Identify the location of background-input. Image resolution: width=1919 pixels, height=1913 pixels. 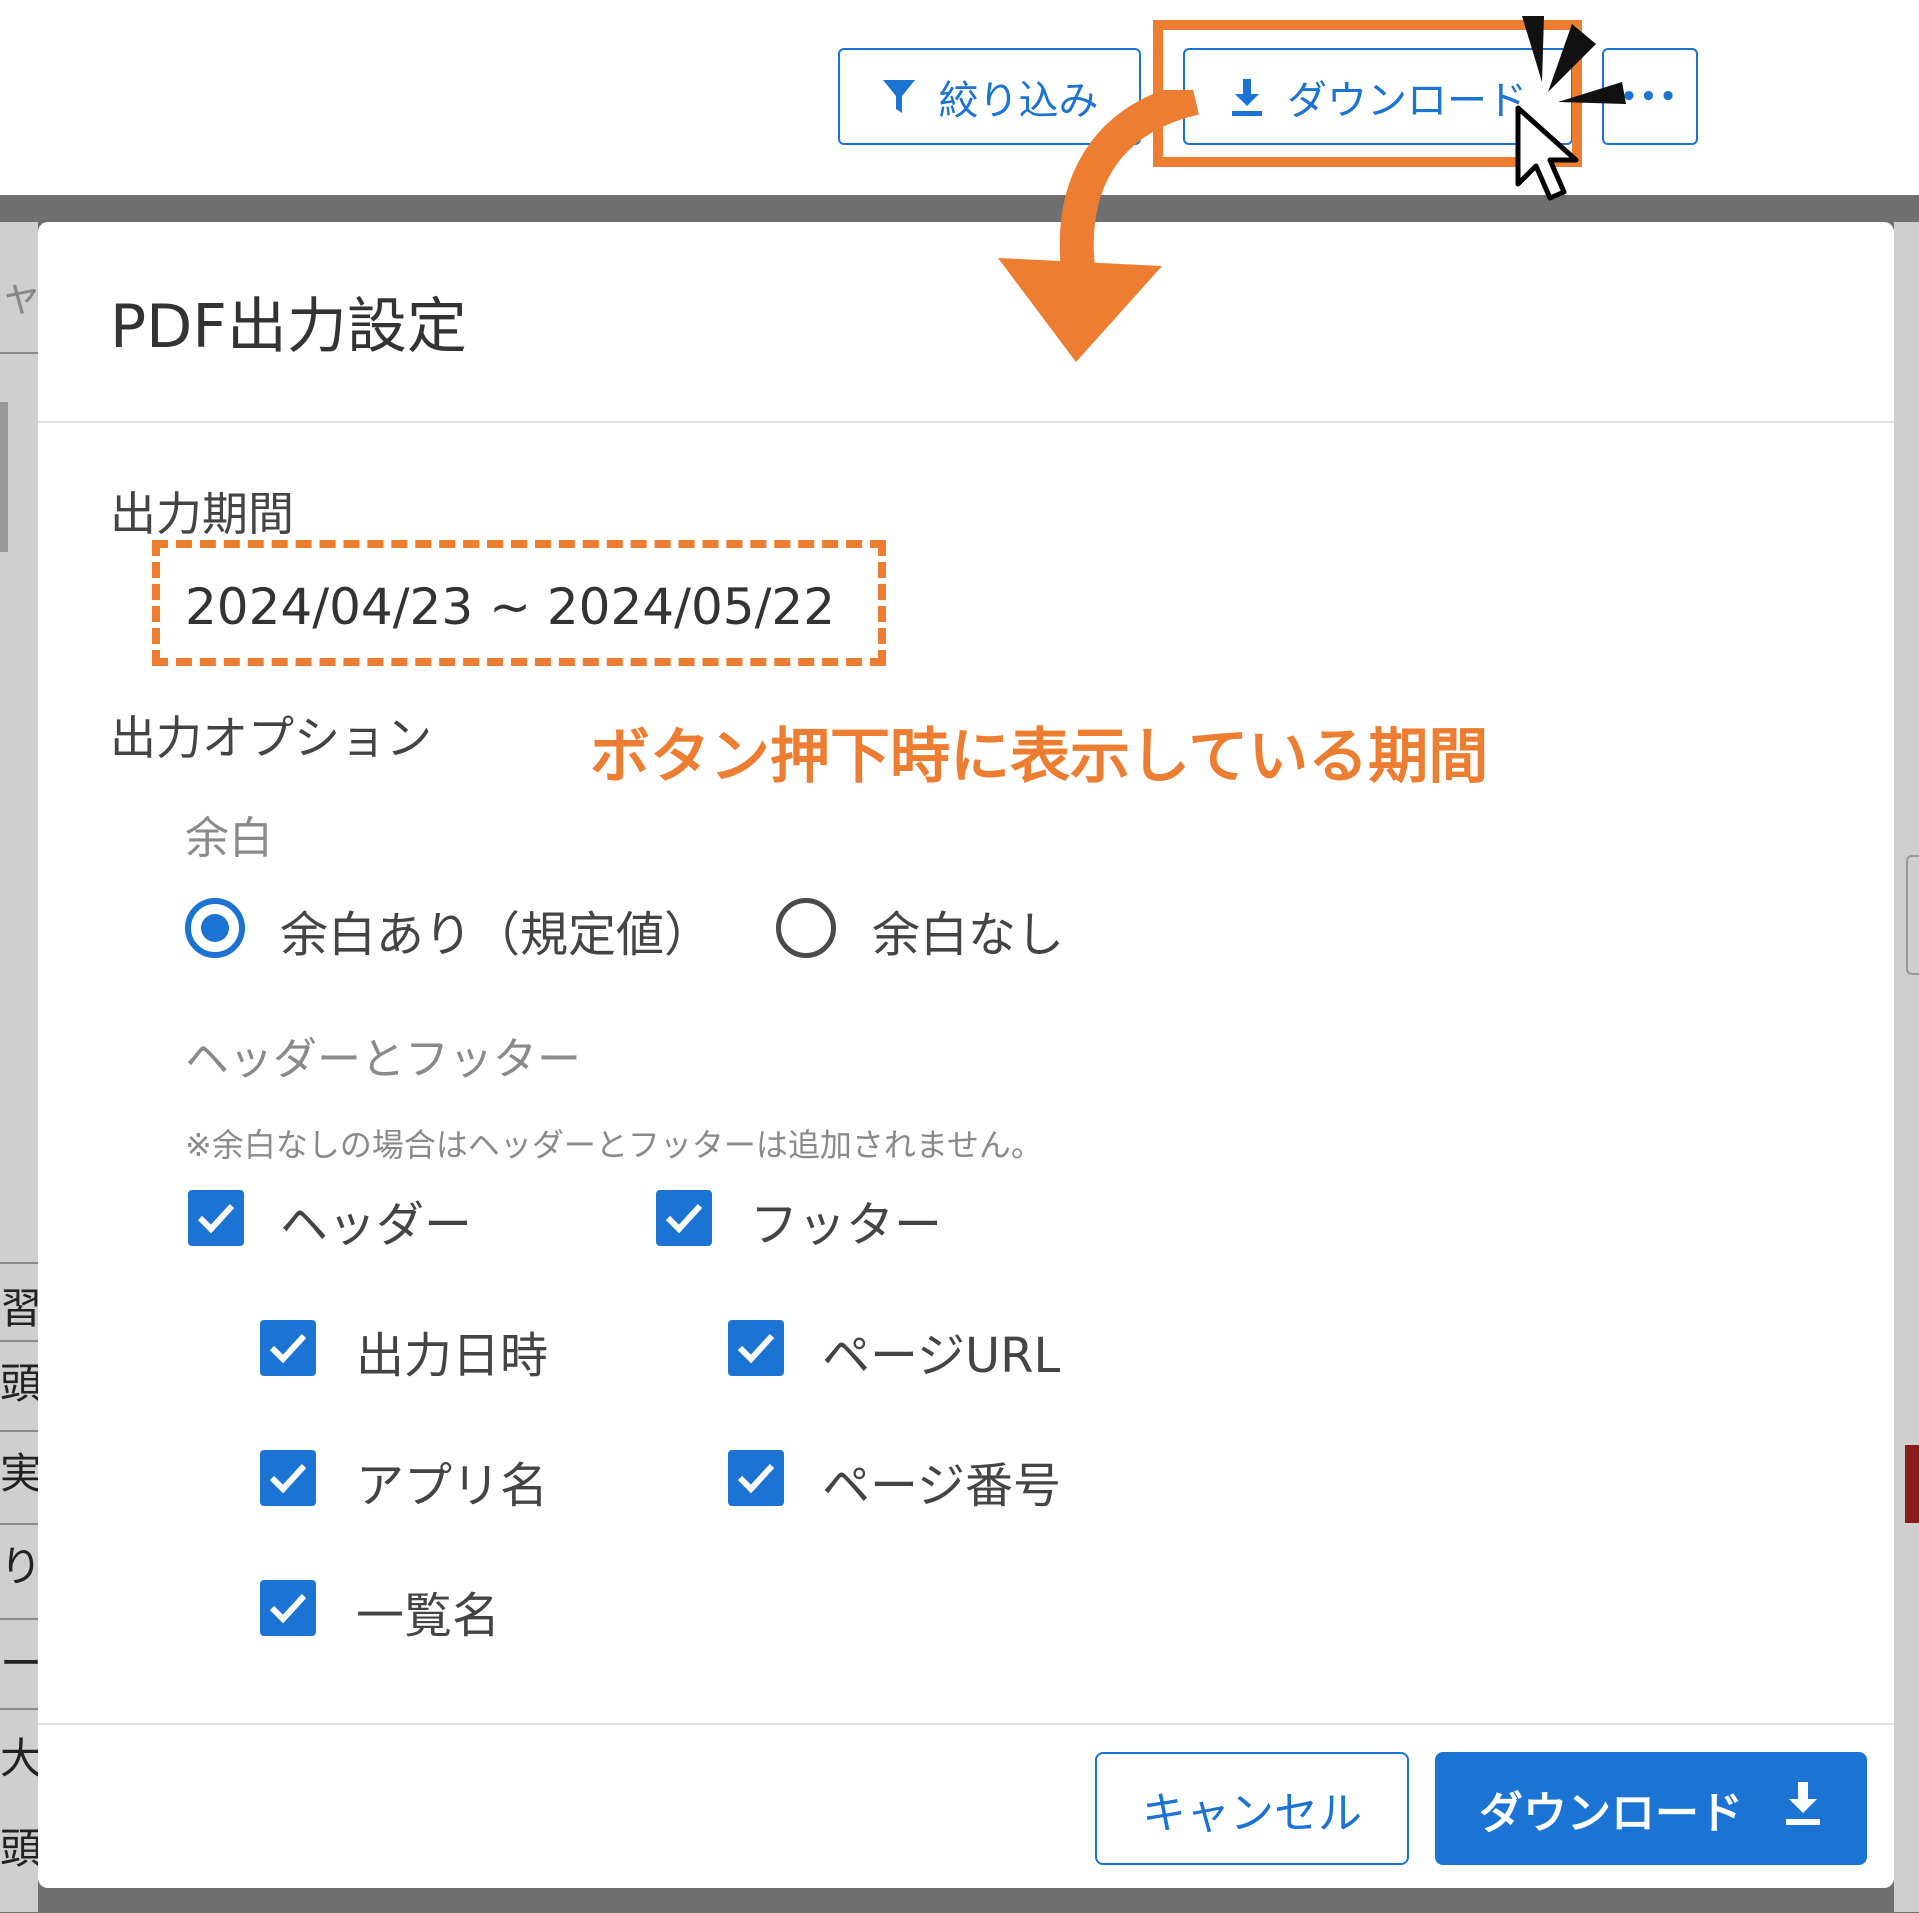
(1912, 915).